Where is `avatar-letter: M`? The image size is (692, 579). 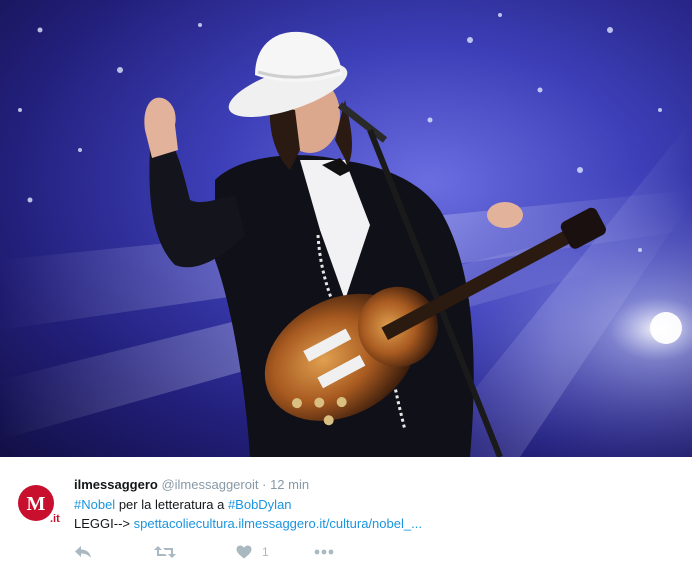 avatar-letter: M is located at coordinates (36, 504).